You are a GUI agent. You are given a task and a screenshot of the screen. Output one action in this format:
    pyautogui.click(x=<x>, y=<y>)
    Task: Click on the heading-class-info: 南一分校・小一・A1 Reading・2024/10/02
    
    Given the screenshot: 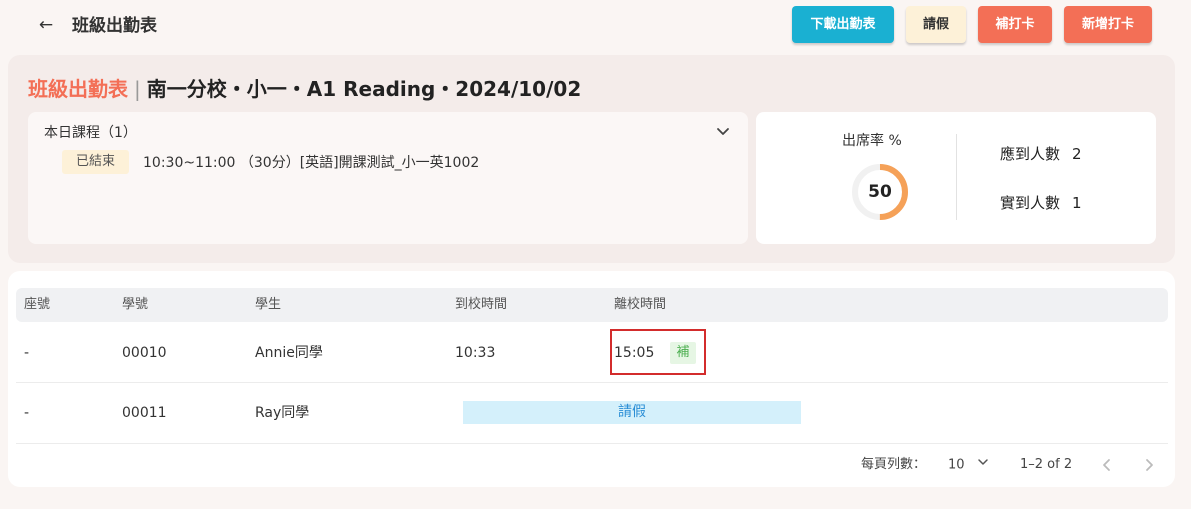 What is the action you would take?
    pyautogui.click(x=364, y=89)
    